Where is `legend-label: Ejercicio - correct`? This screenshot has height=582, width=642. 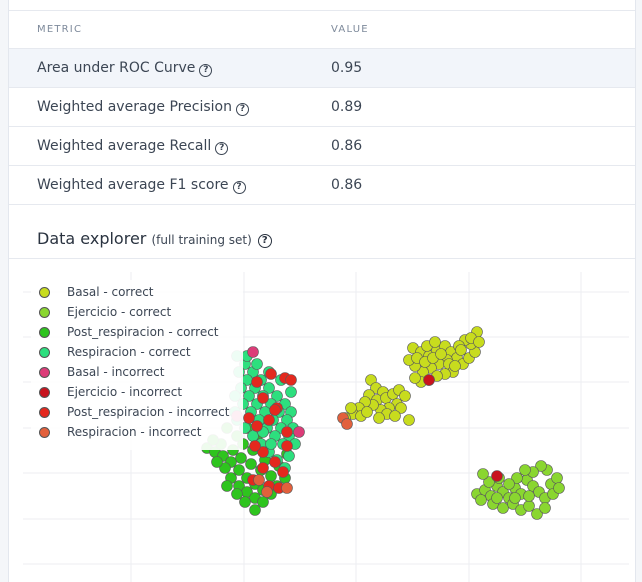
legend-label: Ejercicio - correct is located at coordinates (119, 312).